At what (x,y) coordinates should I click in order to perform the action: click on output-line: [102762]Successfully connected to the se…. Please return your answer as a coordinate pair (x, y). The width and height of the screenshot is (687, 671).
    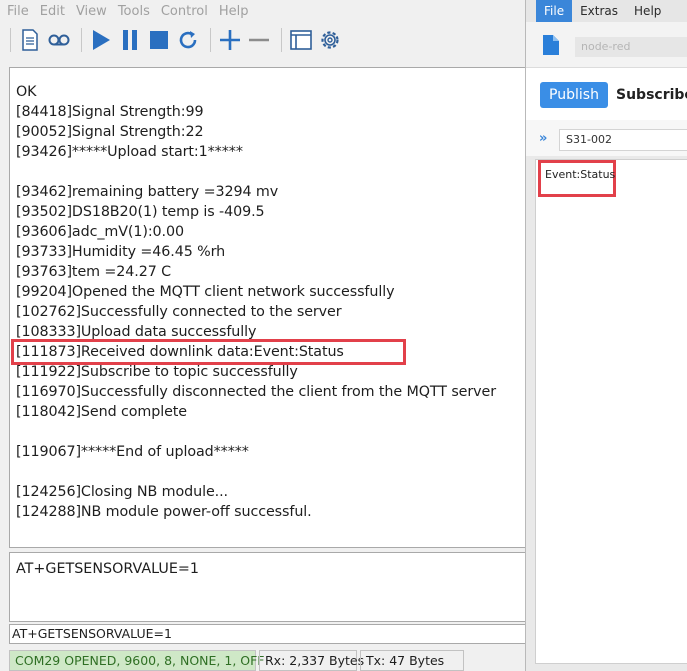
    Looking at the image, I should click on (179, 312).